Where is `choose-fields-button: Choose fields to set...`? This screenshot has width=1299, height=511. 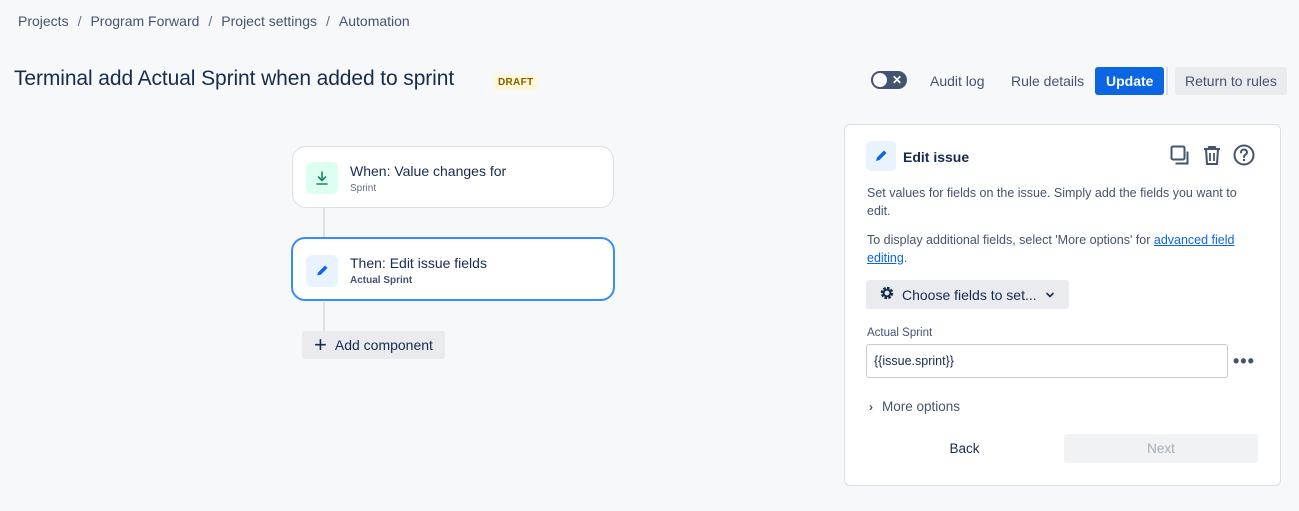
choose-fields-button: Choose fields to set... is located at coordinates (967, 294).